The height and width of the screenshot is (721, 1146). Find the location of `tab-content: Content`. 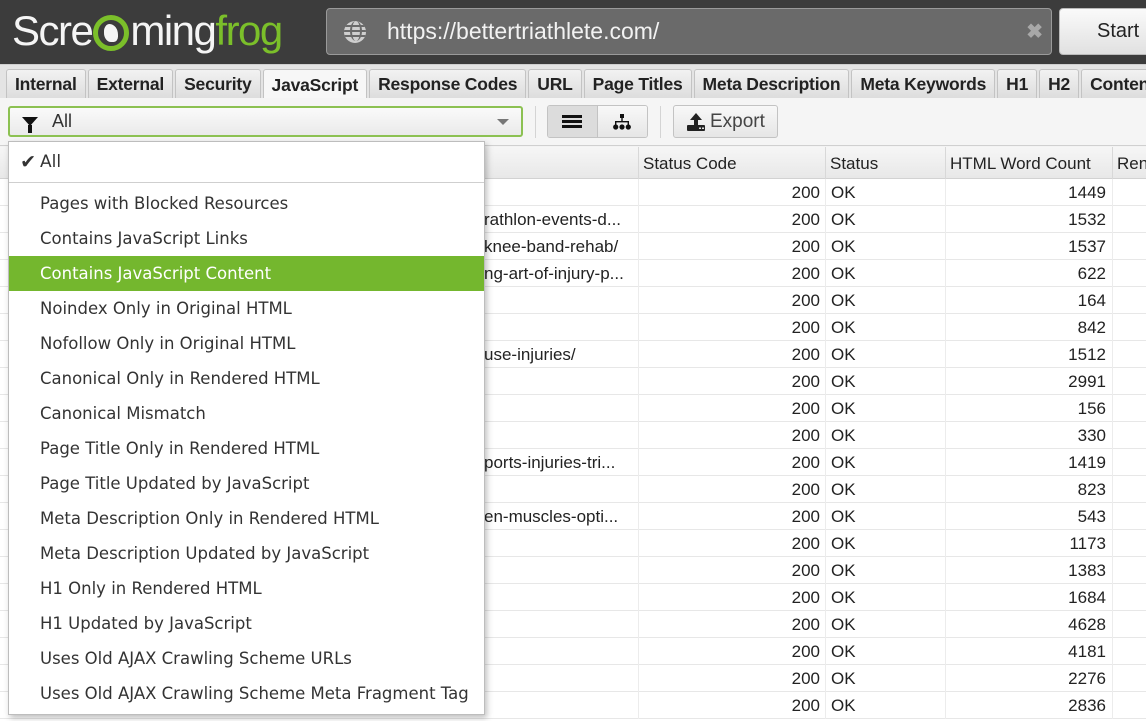

tab-content: Content is located at coordinates (1113, 84).